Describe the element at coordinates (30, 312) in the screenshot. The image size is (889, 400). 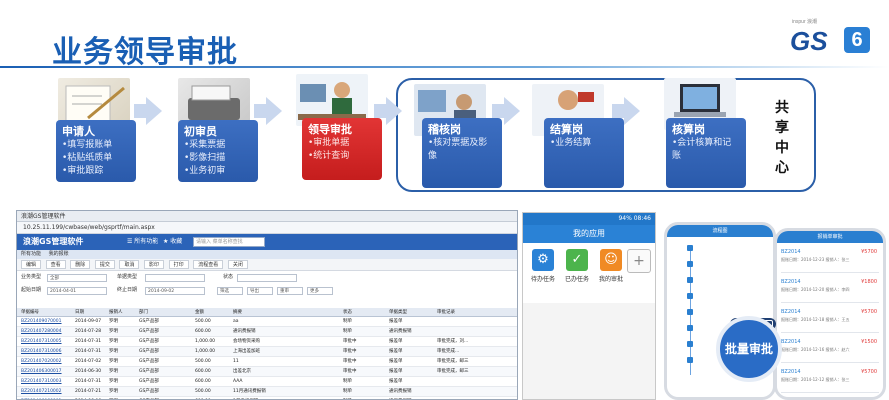
I see `grid-header-cell: 单据编号` at that location.